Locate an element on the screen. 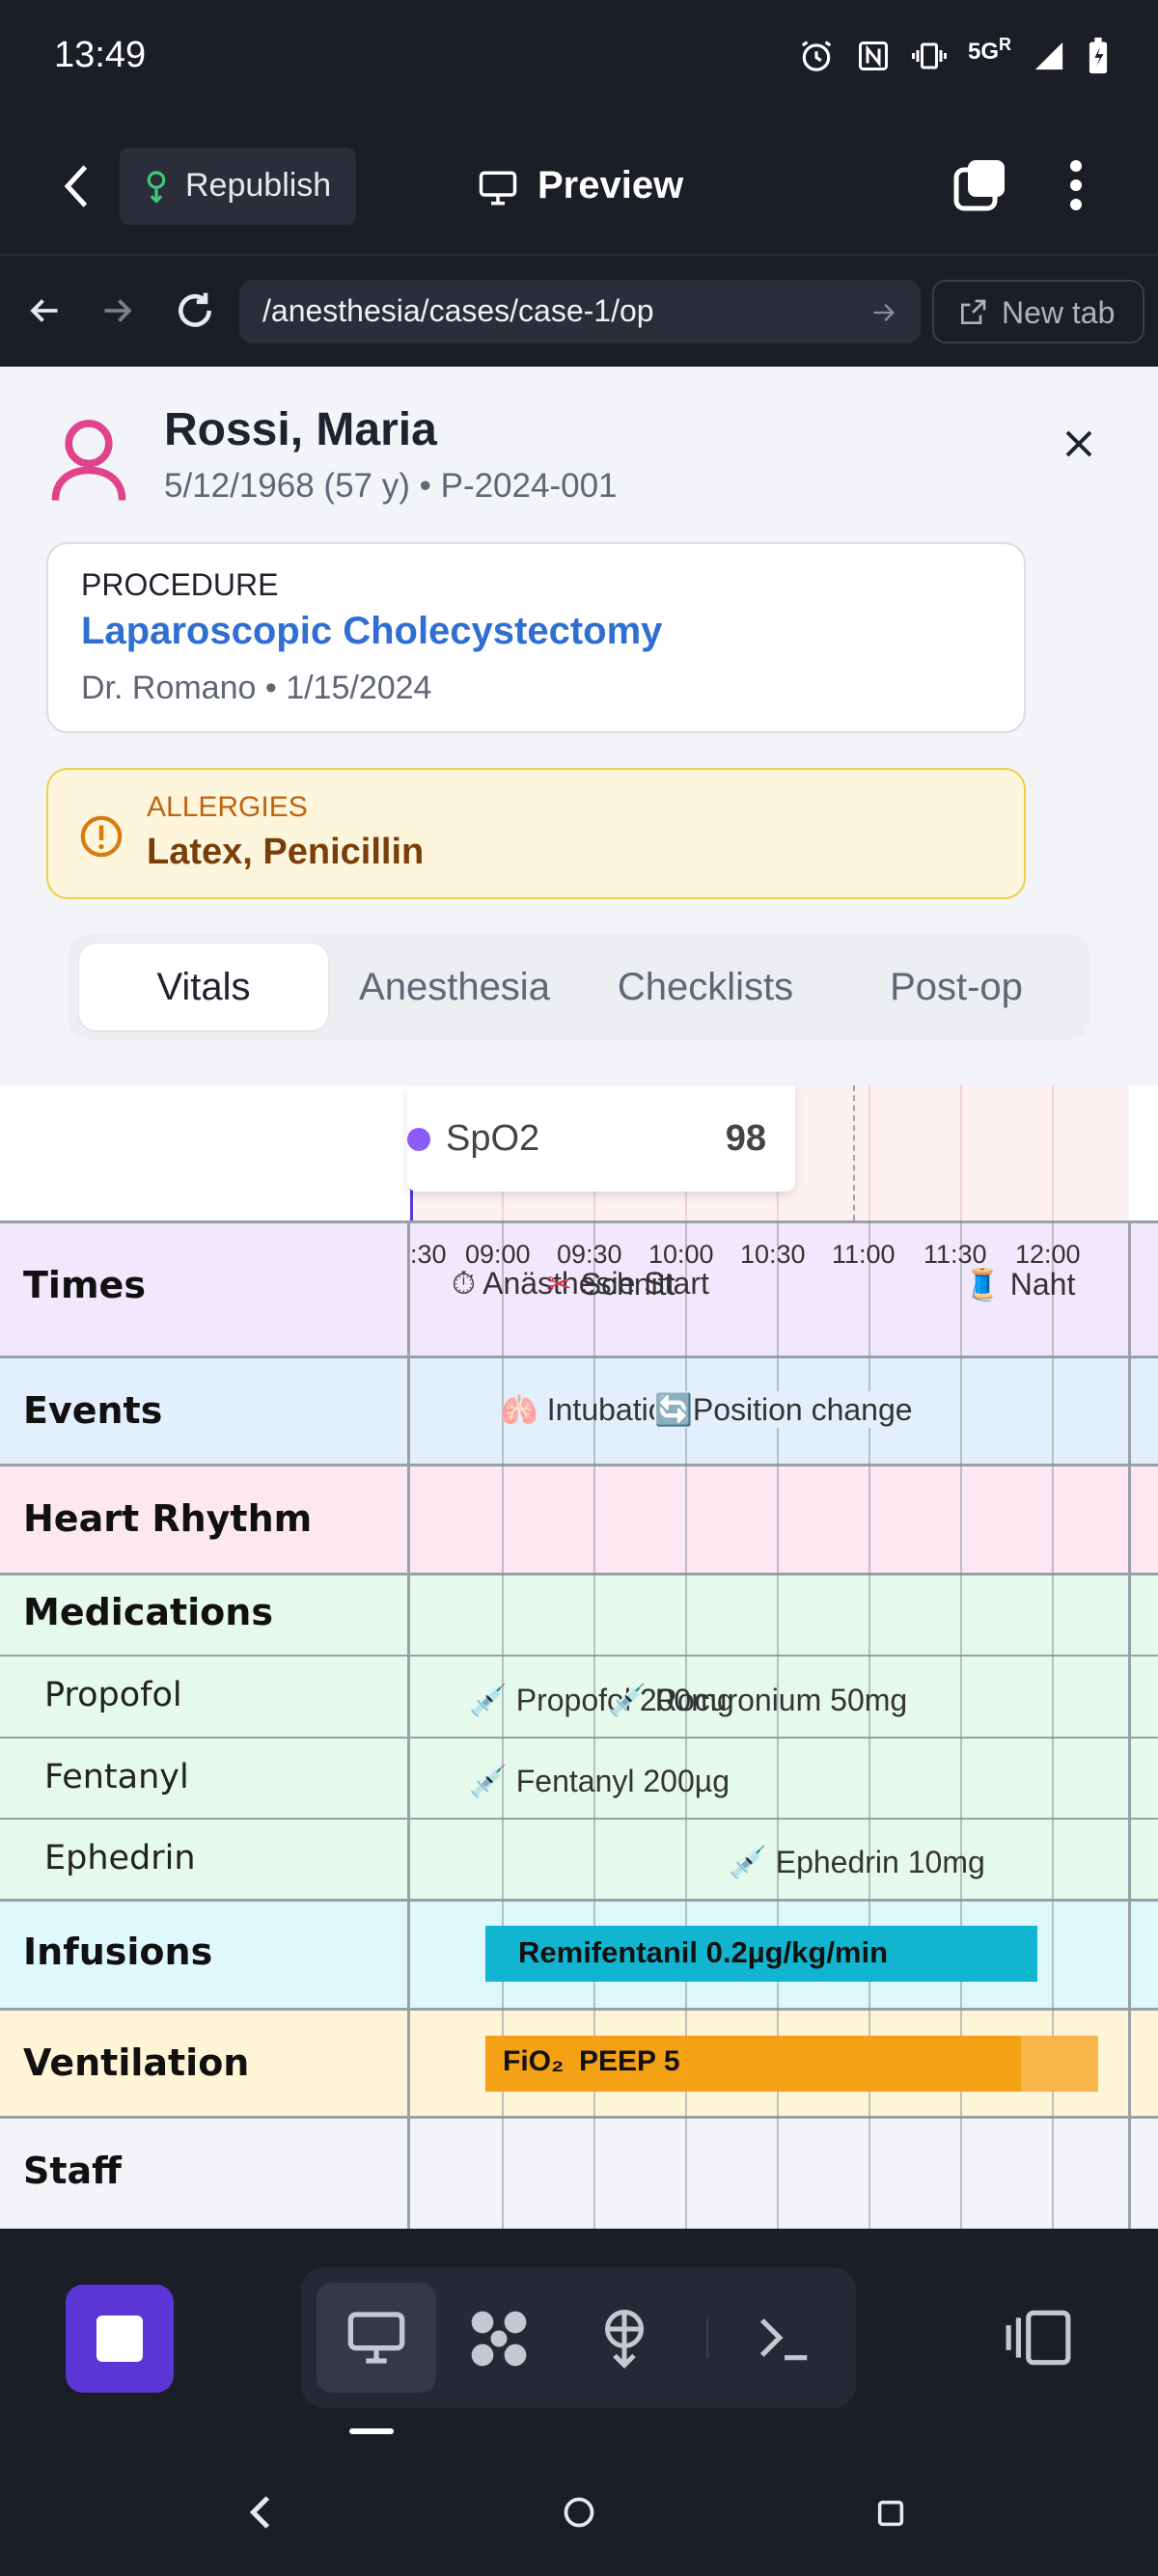  row-label-ventilation: Ventilation is located at coordinates (136, 2063).